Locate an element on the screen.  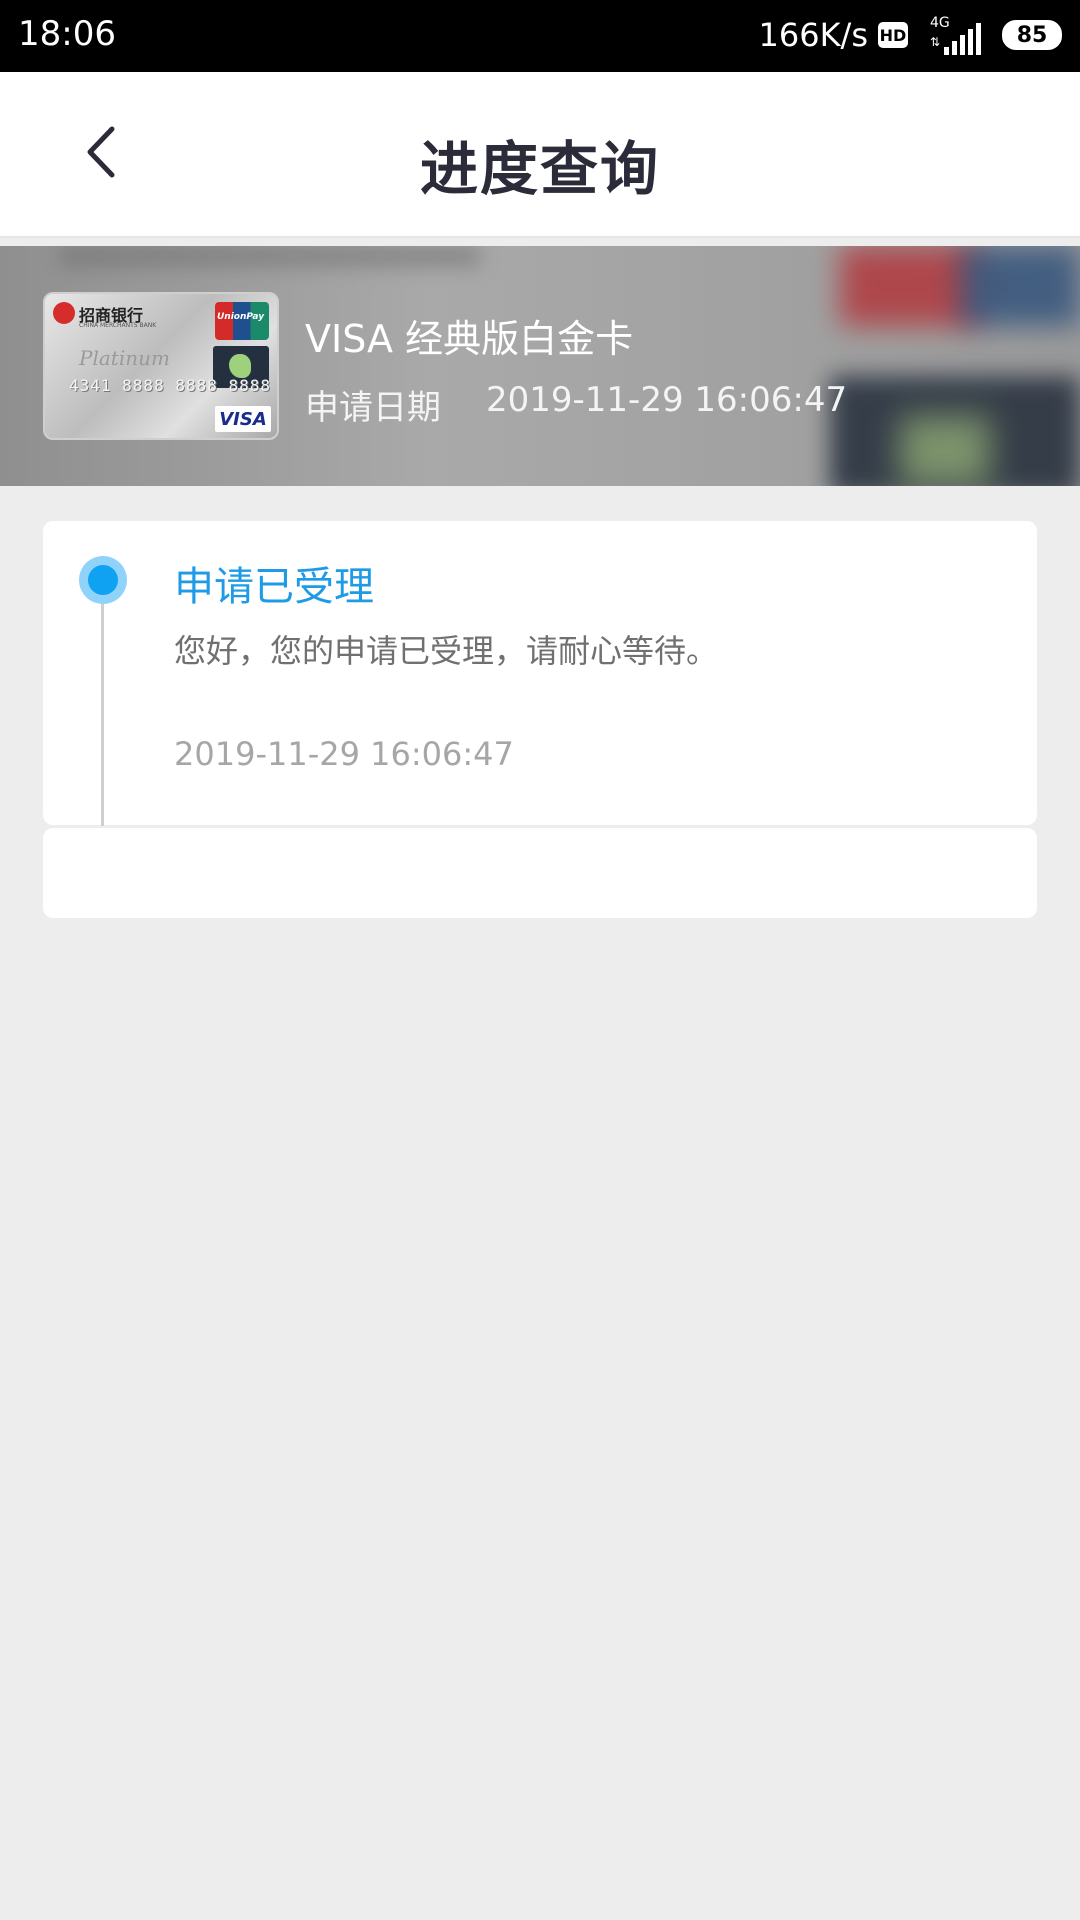
visa-logo: VISA is located at coordinates (243, 419).